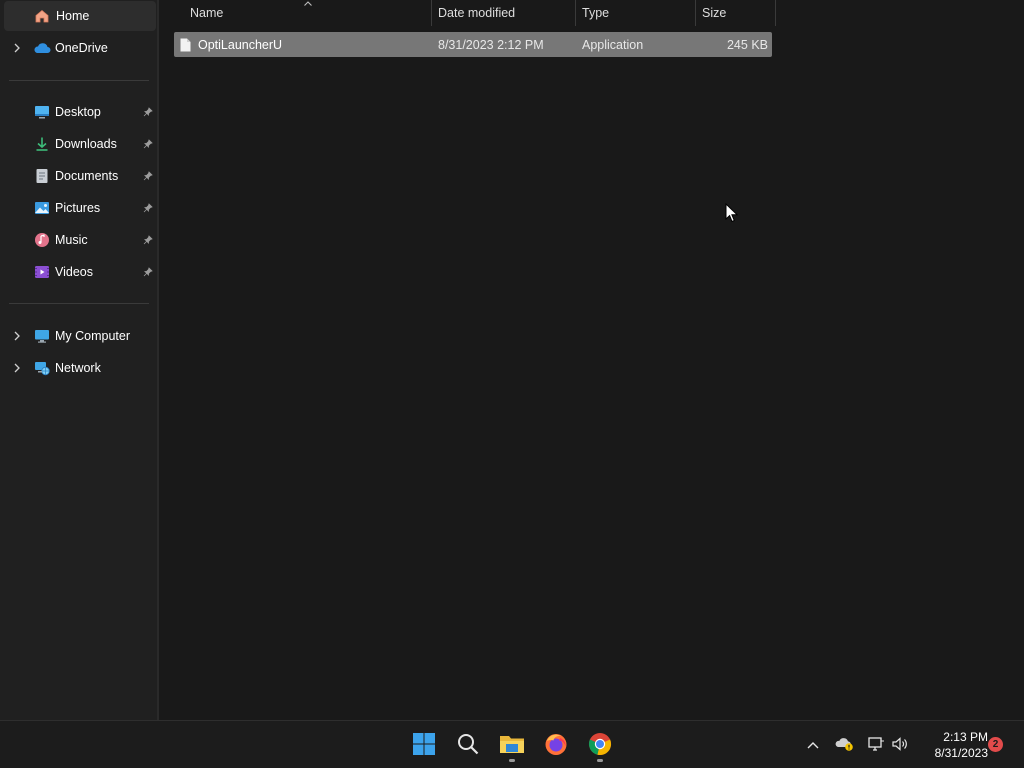 The width and height of the screenshot is (1024, 768). I want to click on cloud-icon, so click(42, 48).